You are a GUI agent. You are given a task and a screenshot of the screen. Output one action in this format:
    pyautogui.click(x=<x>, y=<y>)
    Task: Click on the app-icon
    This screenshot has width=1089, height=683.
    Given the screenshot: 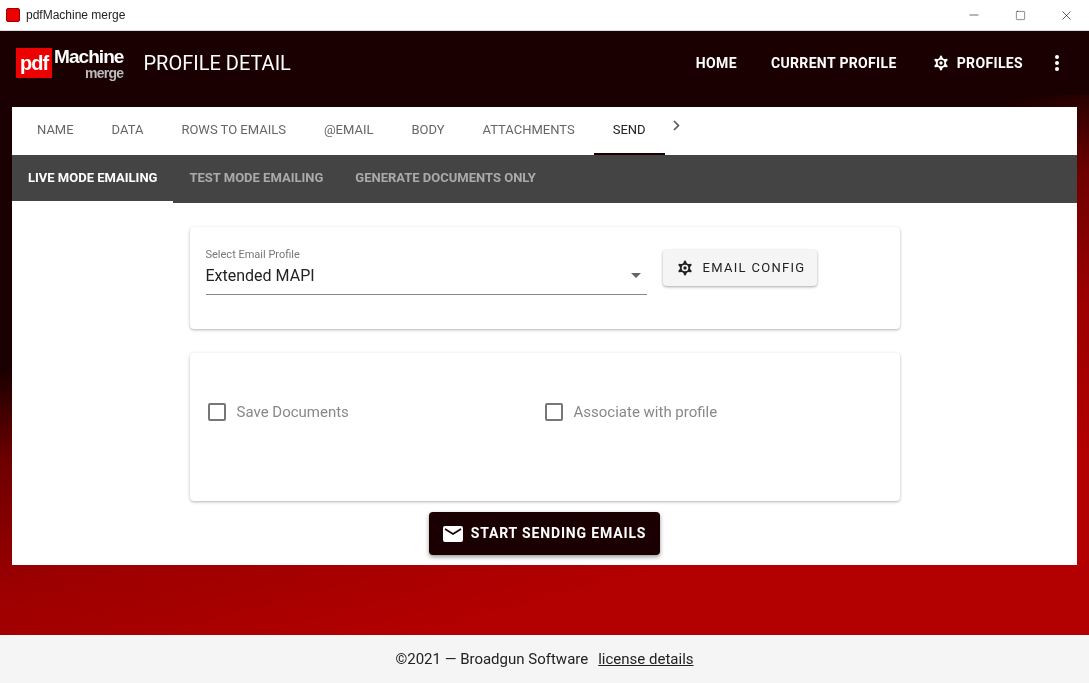 What is the action you would take?
    pyautogui.click(x=13, y=15)
    